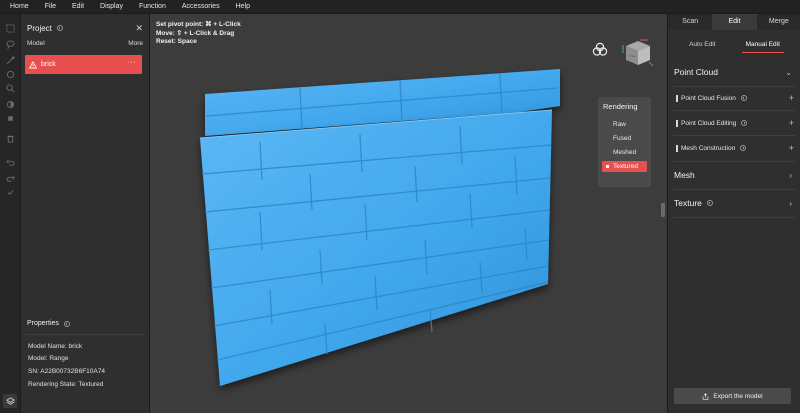  I want to click on tab-scan: Scan, so click(690, 22).